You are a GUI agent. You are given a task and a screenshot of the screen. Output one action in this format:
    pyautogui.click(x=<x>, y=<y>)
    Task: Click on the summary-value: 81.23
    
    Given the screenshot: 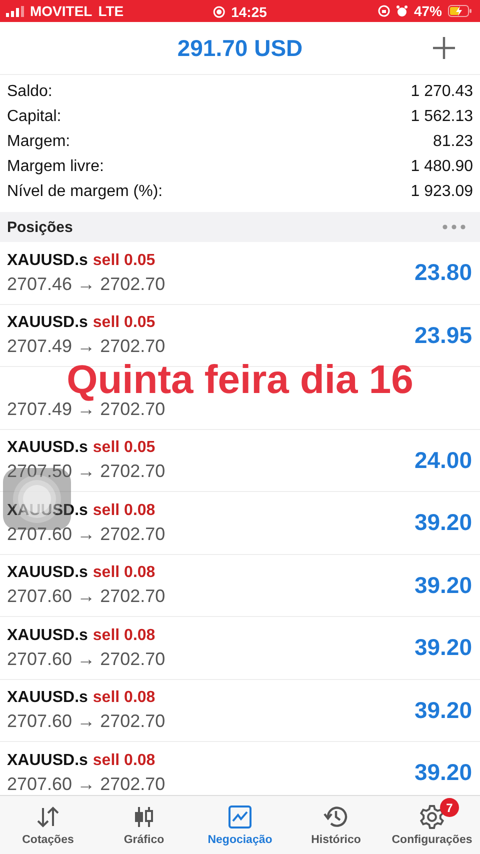 What is the action you would take?
    pyautogui.click(x=452, y=141)
    